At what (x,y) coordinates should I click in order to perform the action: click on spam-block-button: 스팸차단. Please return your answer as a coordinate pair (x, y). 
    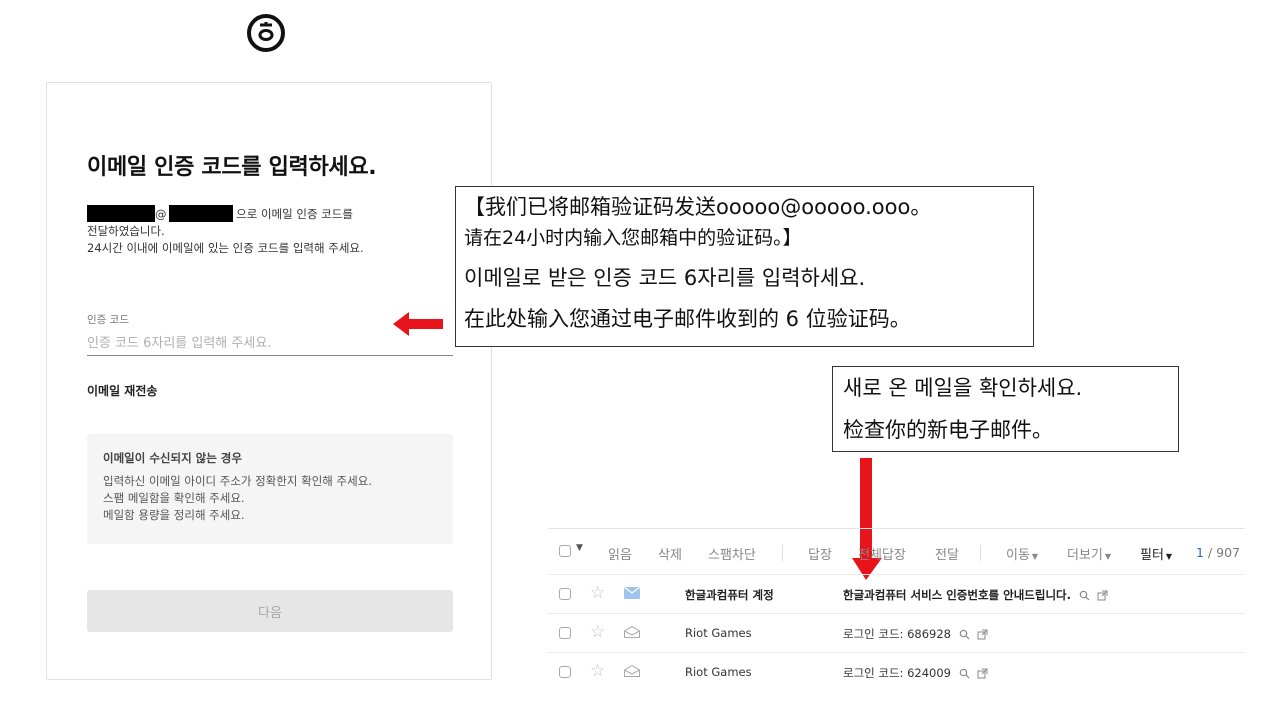
    Looking at the image, I should click on (732, 553).